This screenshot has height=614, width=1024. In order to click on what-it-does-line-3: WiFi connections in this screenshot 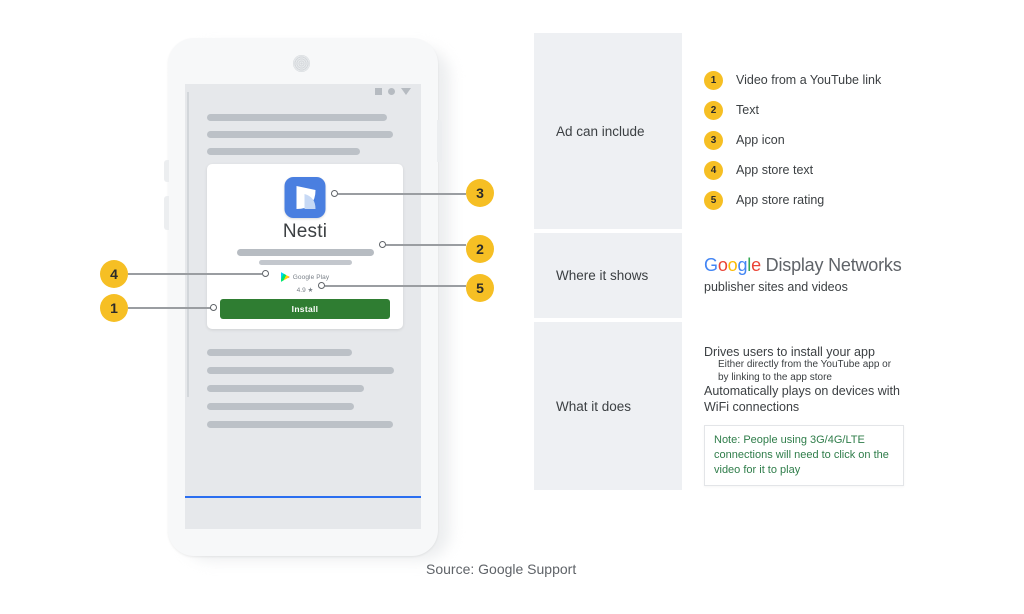, I will do `click(752, 406)`.